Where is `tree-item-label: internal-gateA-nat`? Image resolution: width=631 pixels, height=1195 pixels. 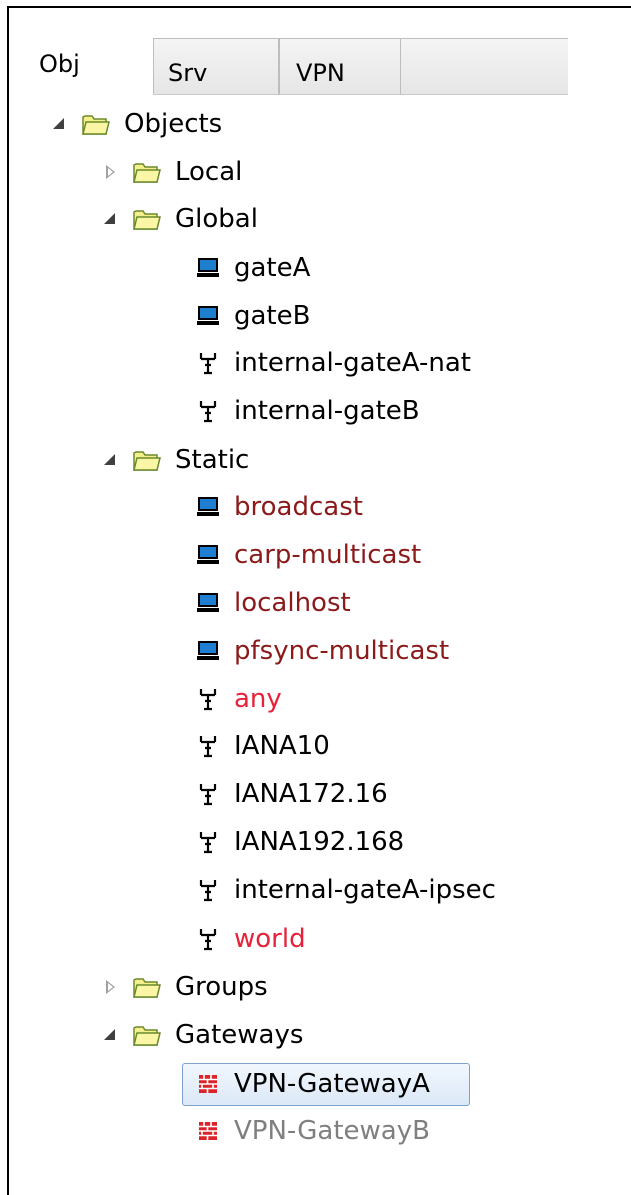
tree-item-label: internal-gateA-nat is located at coordinates (352, 363).